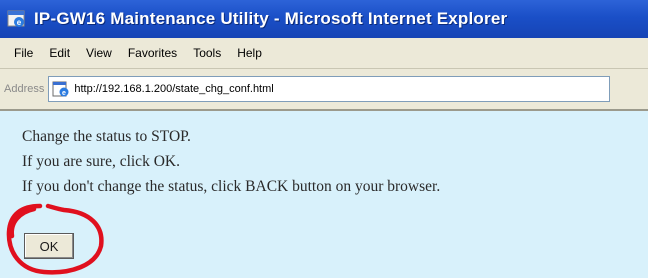 Image resolution: width=648 pixels, height=278 pixels. I want to click on menu-view: View, so click(98, 53).